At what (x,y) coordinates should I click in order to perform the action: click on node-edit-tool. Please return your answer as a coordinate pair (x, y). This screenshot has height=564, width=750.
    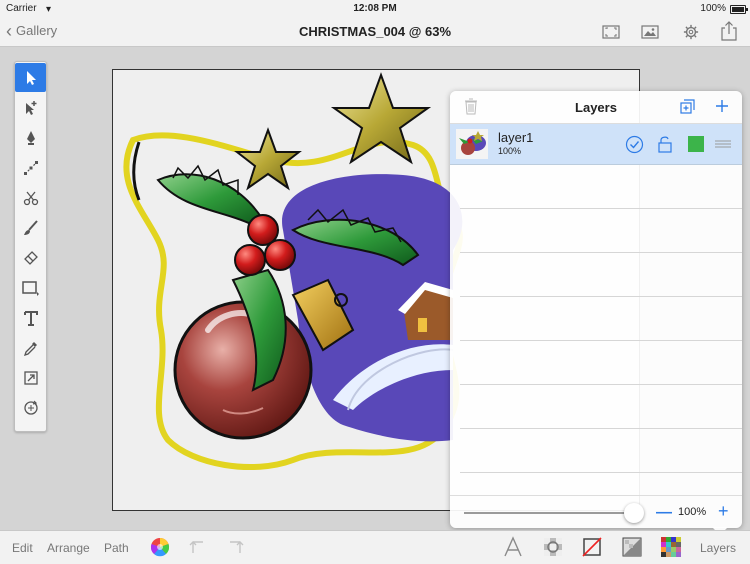
    Looking at the image, I should click on (30, 167).